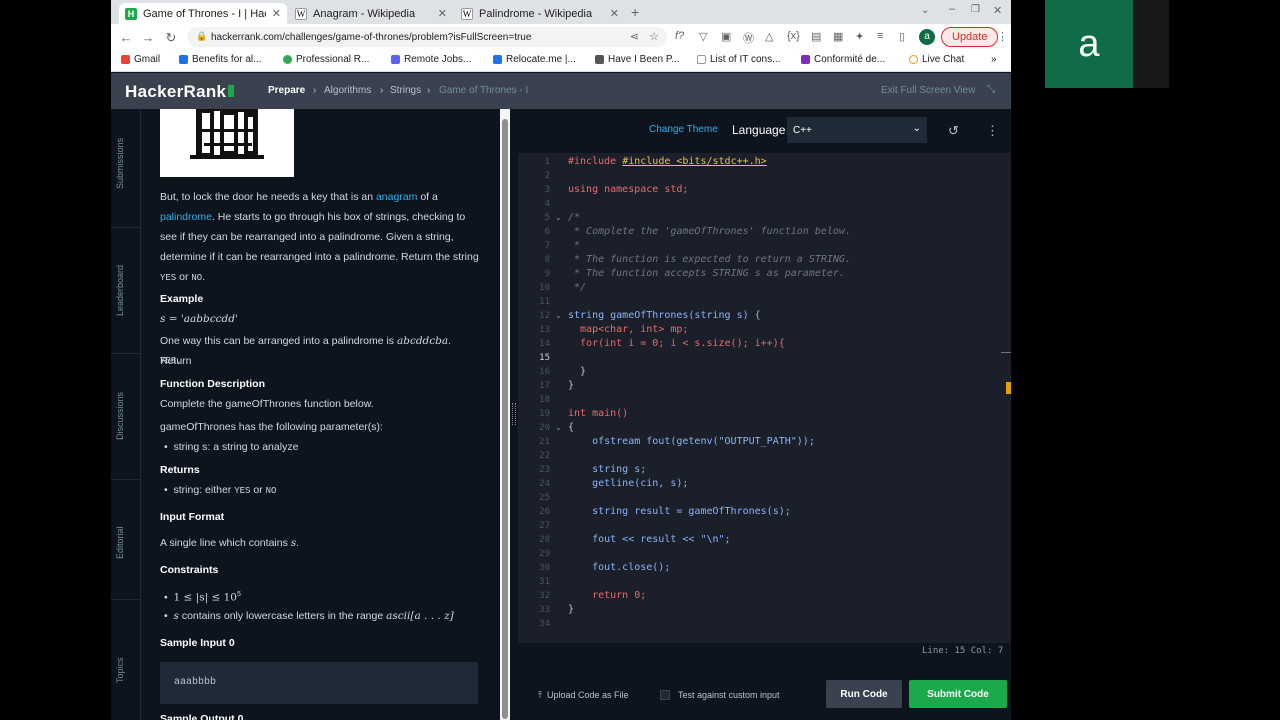 Image resolution: width=1280 pixels, height=720 pixels. Describe the element at coordinates (975, 9) in the screenshot. I see `restore-icon: ❐` at that location.